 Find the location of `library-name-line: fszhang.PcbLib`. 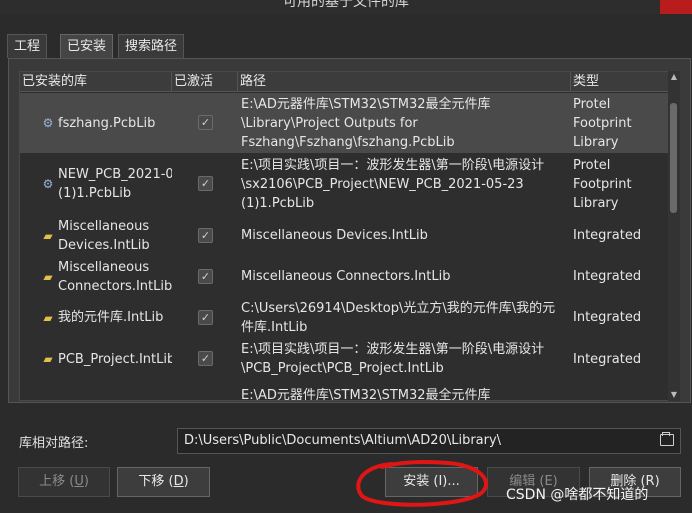

library-name-line: fszhang.PcbLib is located at coordinates (107, 123).